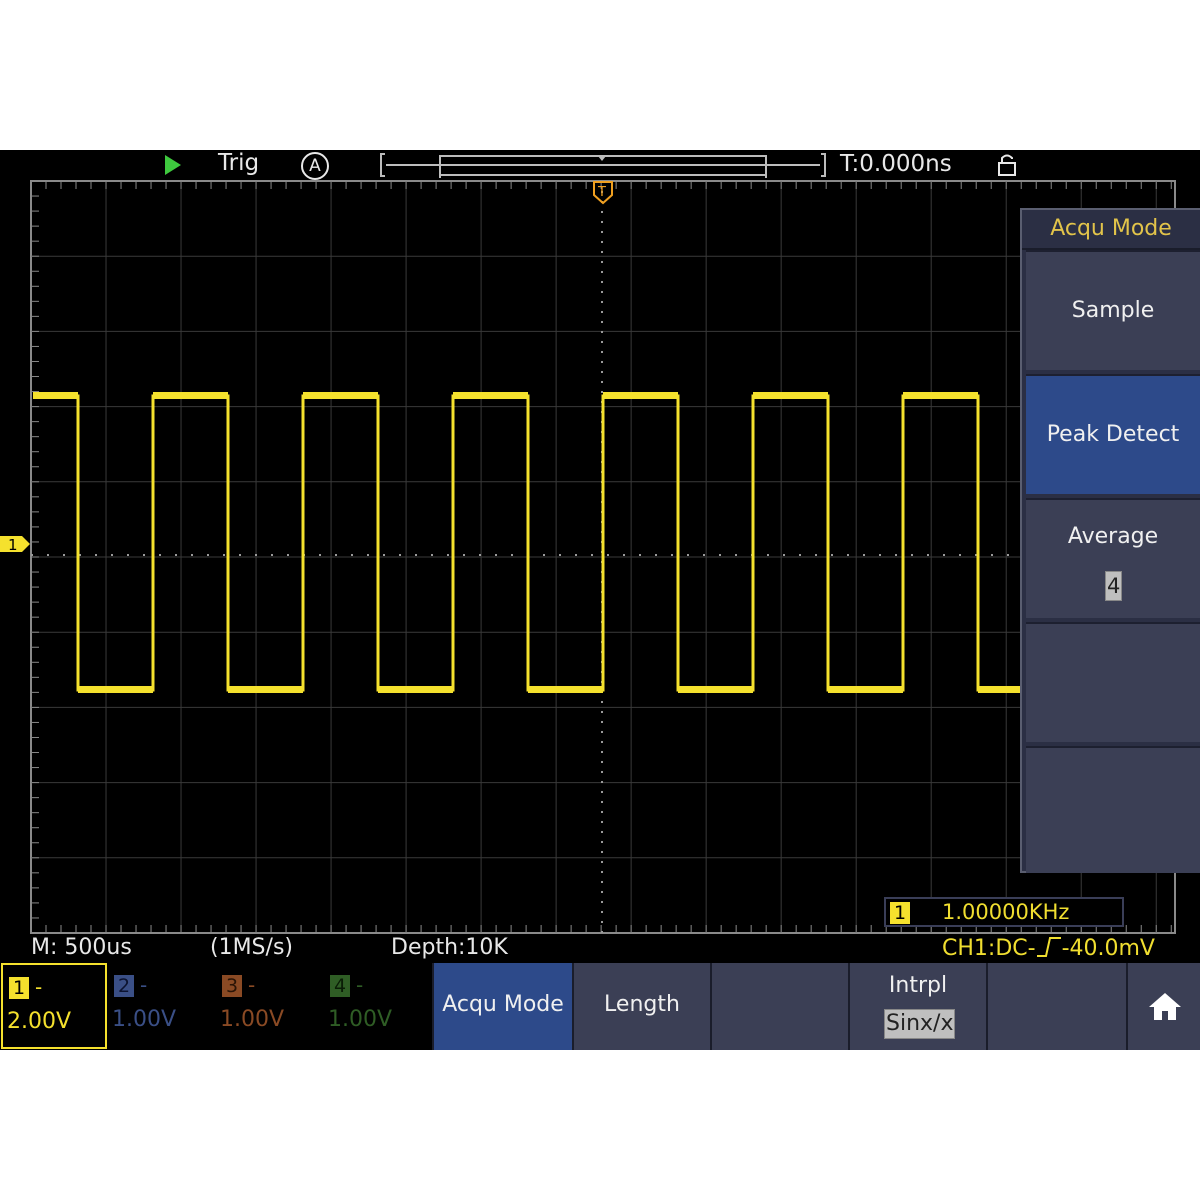 The image size is (1200, 1200). Describe the element at coordinates (251, 947) in the screenshot. I see `sample-rate-readout: (1MS/s)` at that location.